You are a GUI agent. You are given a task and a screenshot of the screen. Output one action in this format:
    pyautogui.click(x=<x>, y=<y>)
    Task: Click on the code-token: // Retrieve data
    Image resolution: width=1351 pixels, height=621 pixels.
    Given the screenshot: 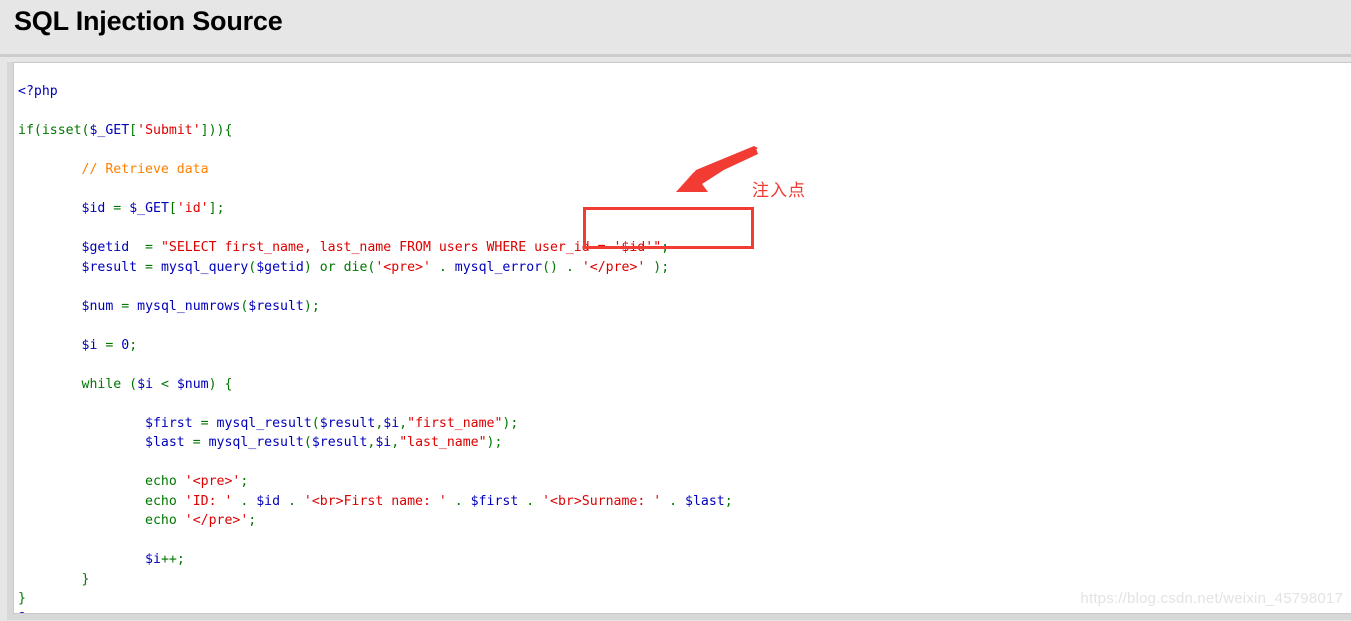 What is the action you would take?
    pyautogui.click(x=145, y=170)
    